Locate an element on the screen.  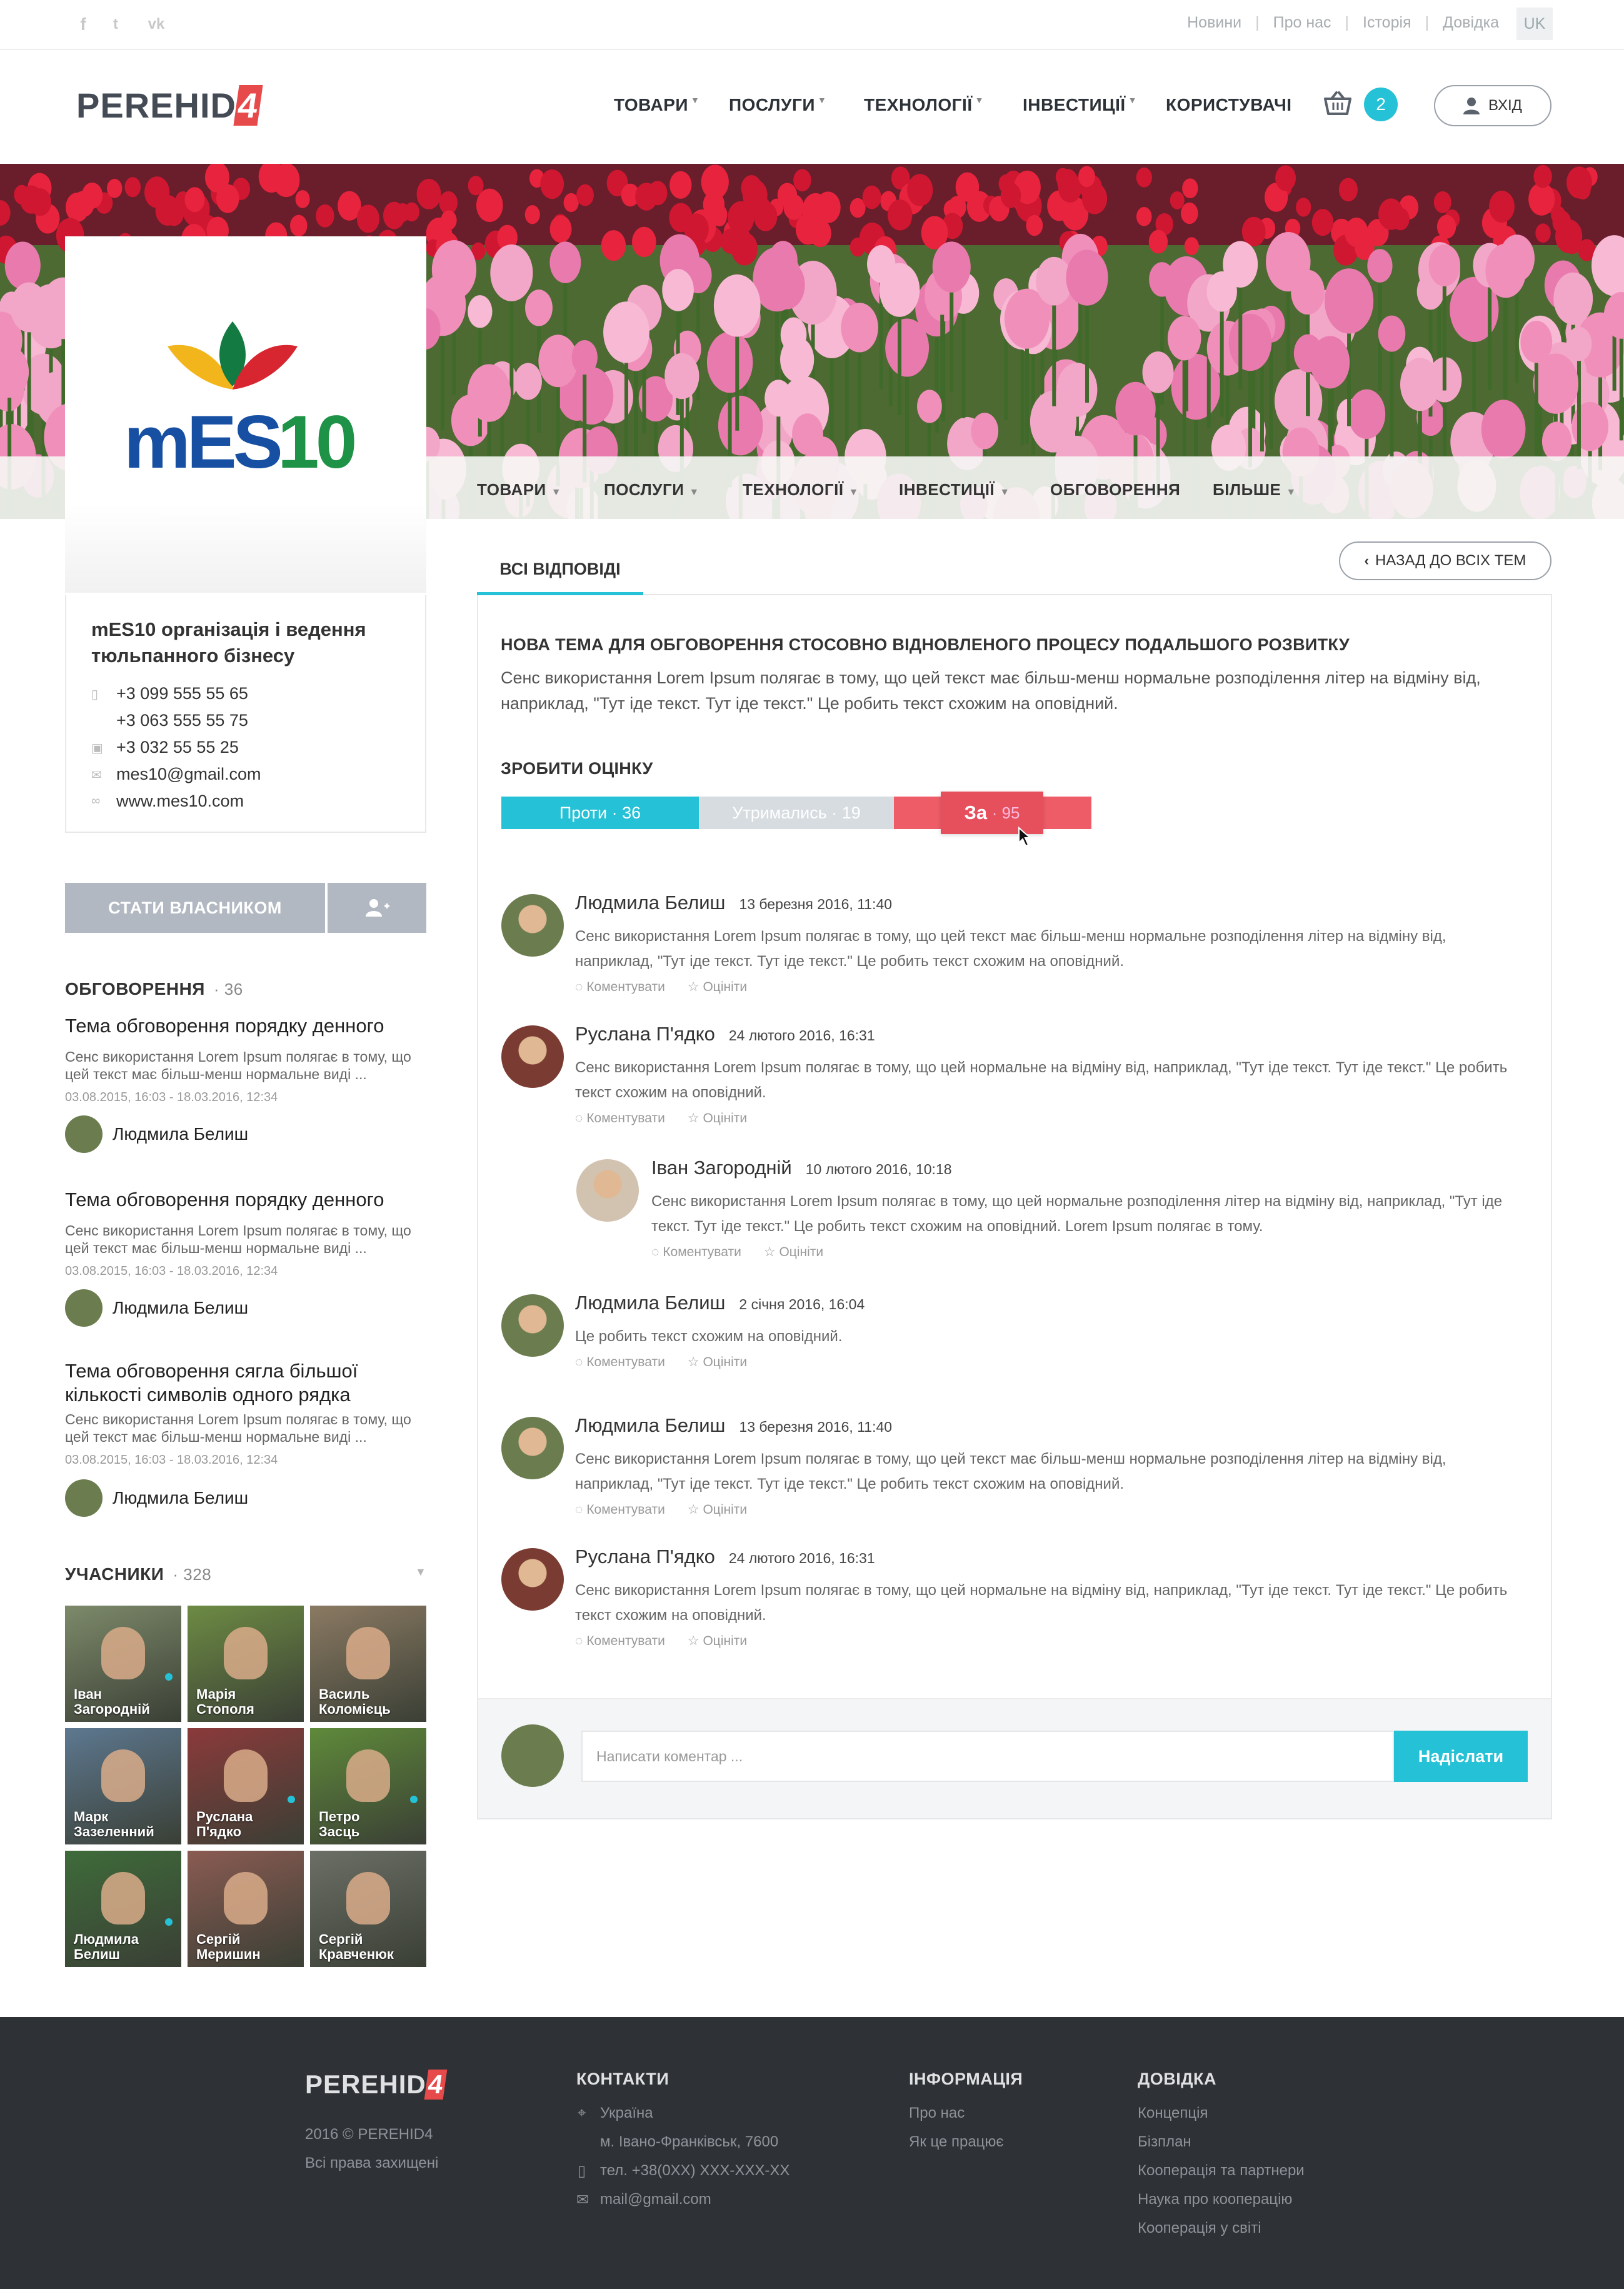
discussions-heading: ОБГОВОРЕННЯ · 36 is located at coordinates (154, 989).